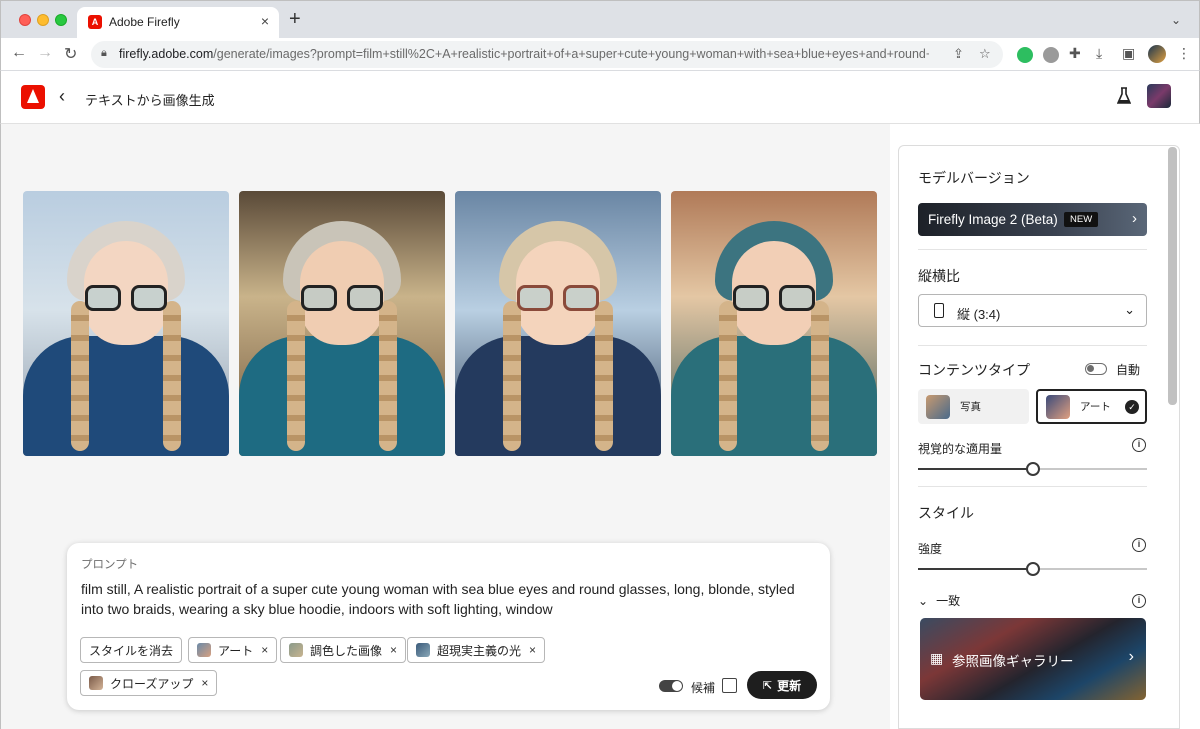  Describe the element at coordinates (671, 686) in the screenshot. I see `candidates-toggle` at that location.